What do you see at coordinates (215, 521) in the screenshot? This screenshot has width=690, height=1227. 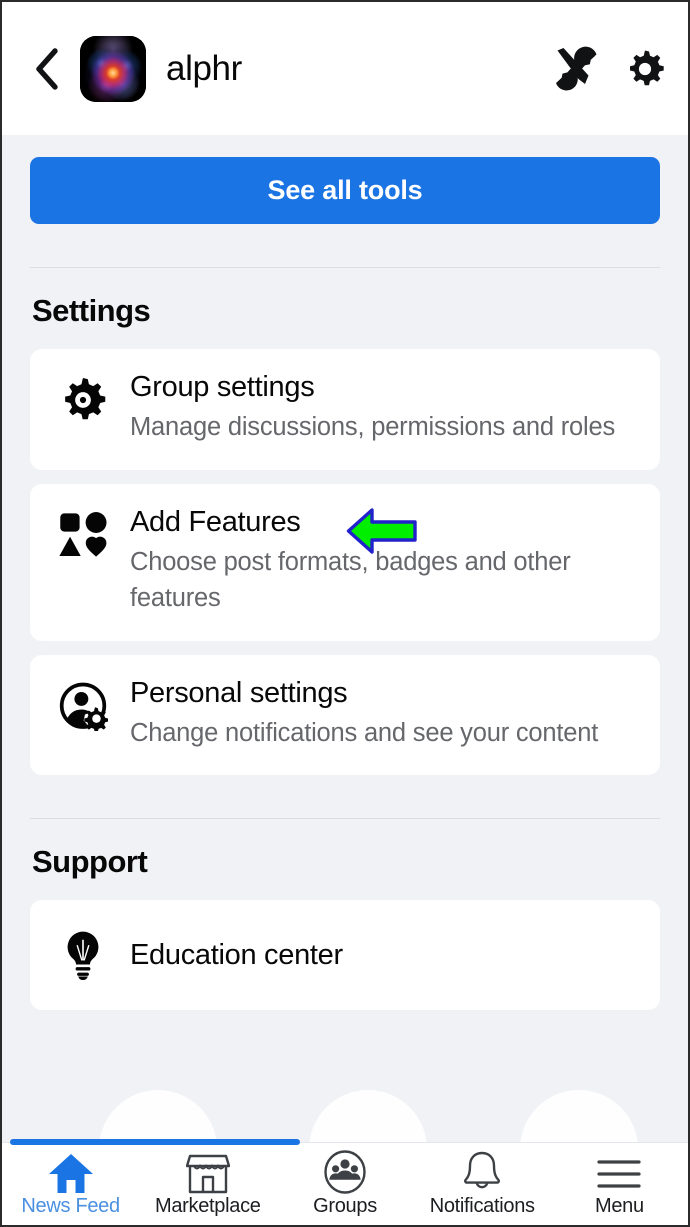 I see `card-title: Add Features` at bounding box center [215, 521].